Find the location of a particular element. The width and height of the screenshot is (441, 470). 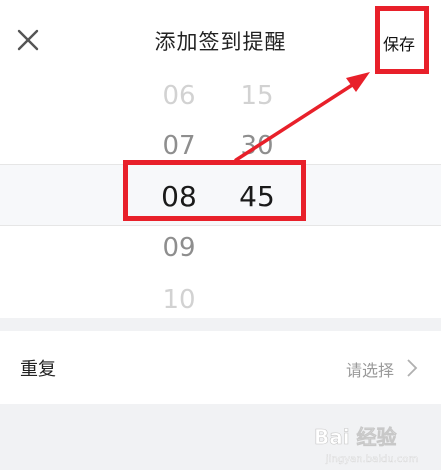

selection-bottom-line is located at coordinates (220, 225).